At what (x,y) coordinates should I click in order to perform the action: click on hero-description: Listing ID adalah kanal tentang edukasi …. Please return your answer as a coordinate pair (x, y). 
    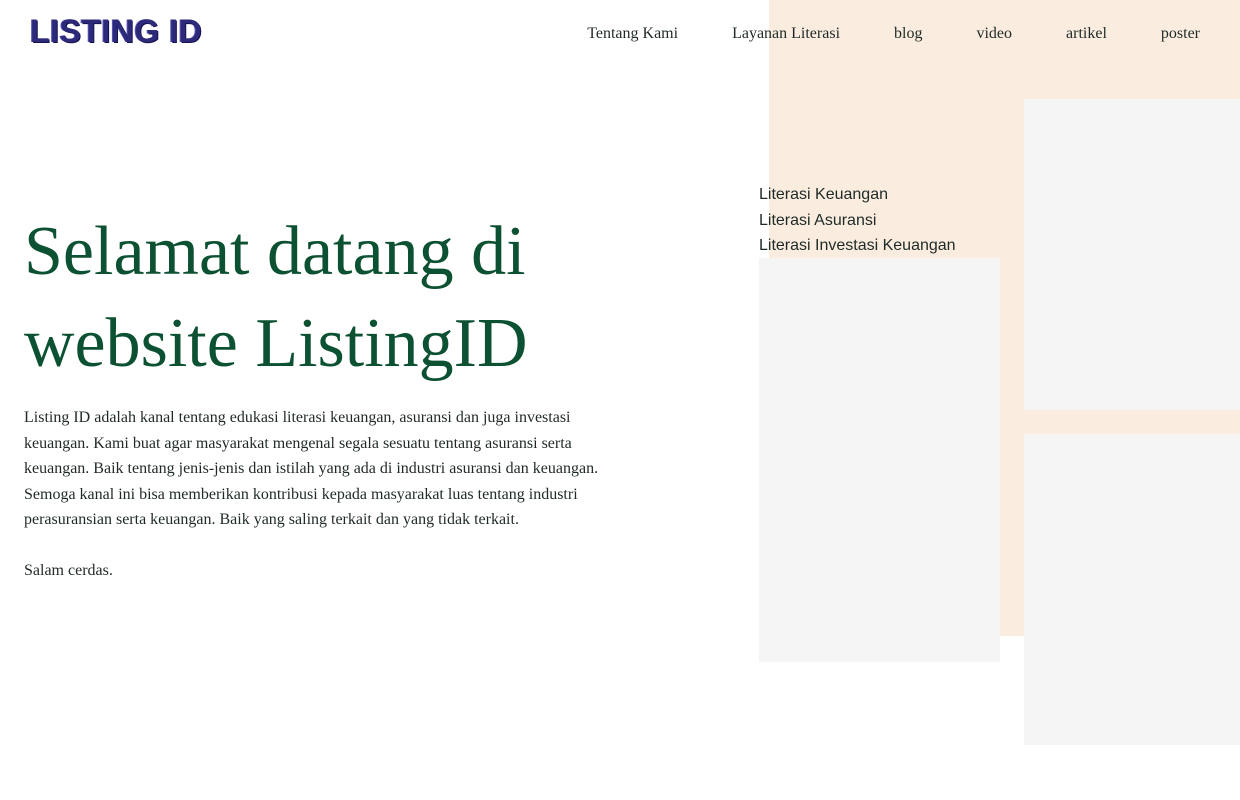
    Looking at the image, I should click on (311, 469).